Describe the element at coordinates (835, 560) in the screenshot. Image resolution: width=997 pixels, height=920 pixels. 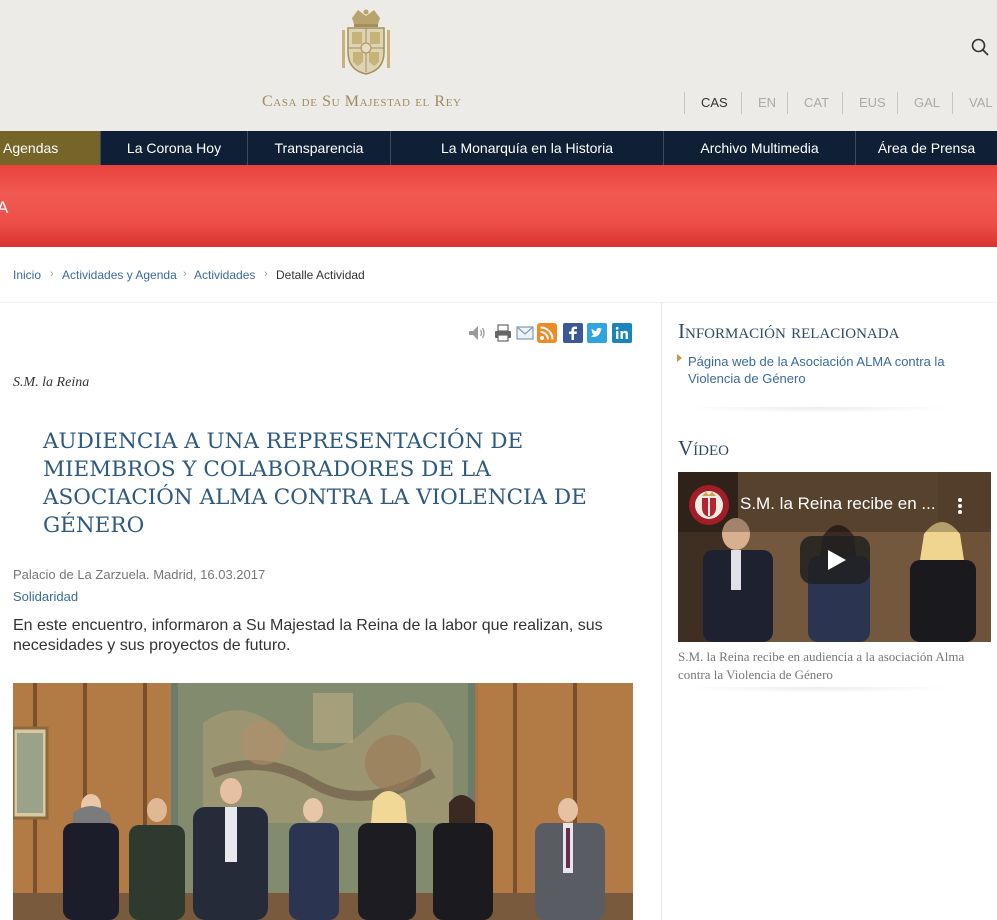
I see `play-icon` at that location.